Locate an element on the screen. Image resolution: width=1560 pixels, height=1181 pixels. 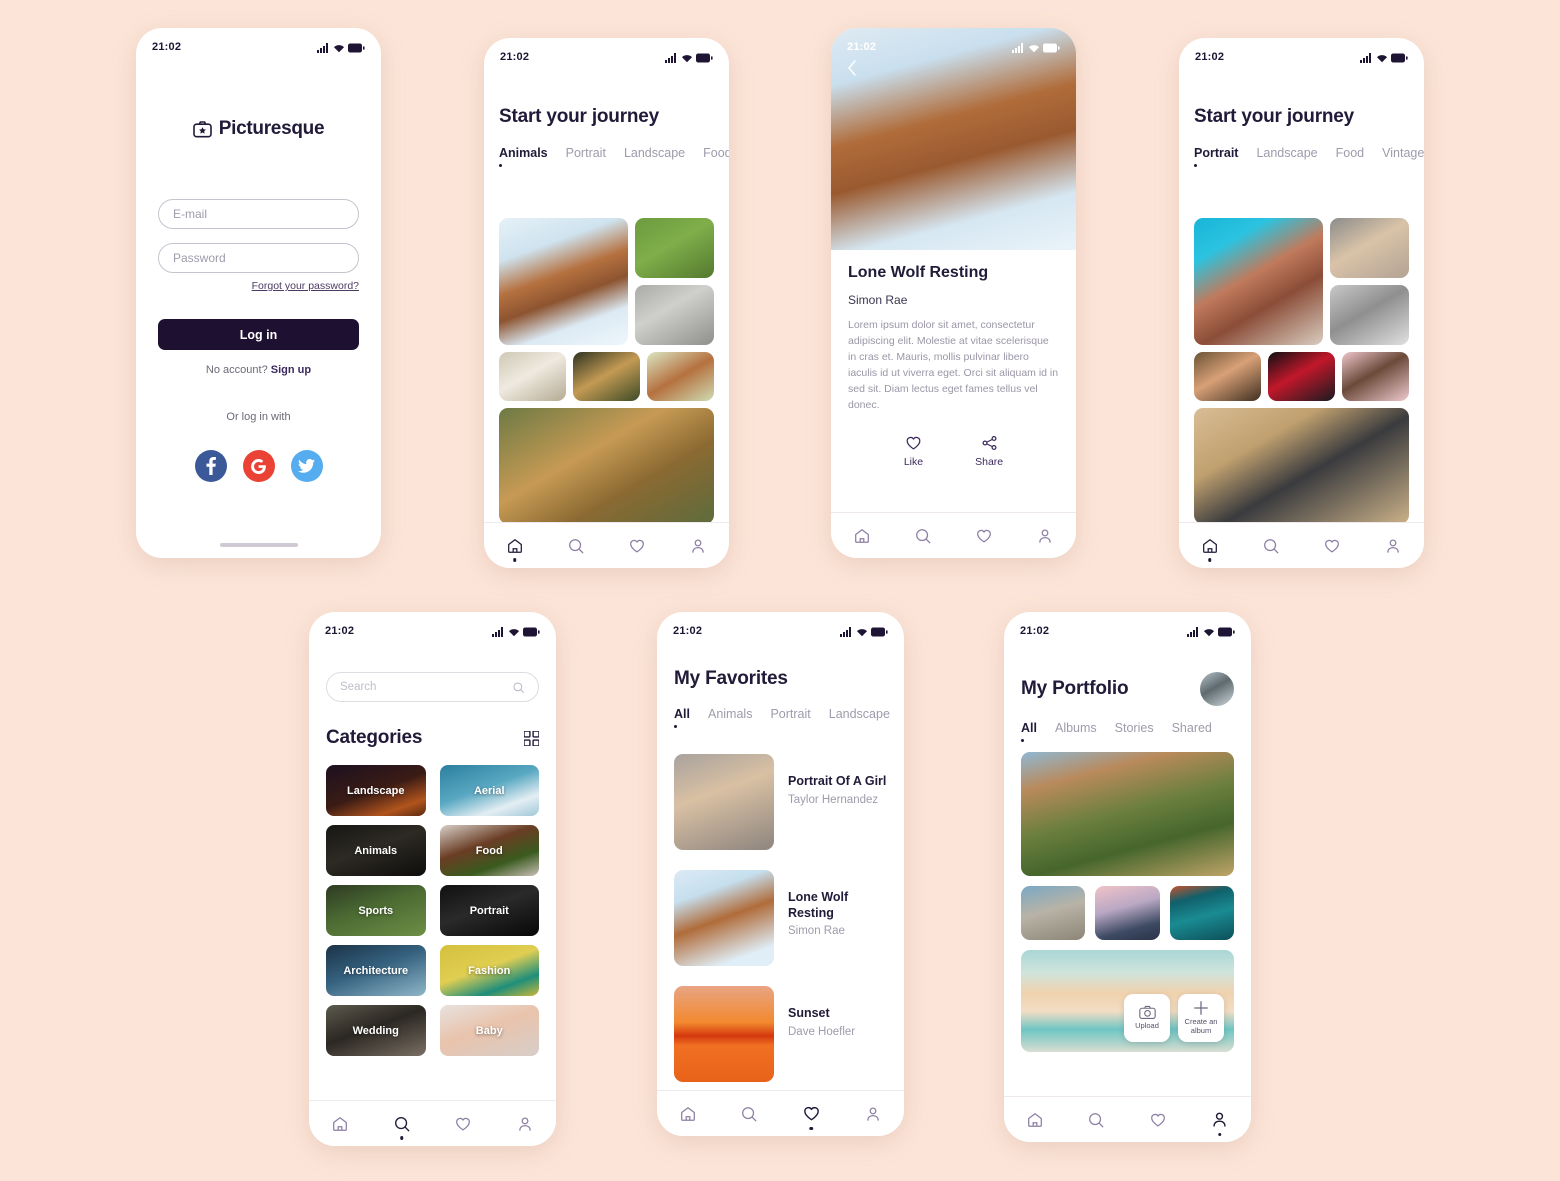
category-aerial: Aerial is located at coordinates (489, 790).